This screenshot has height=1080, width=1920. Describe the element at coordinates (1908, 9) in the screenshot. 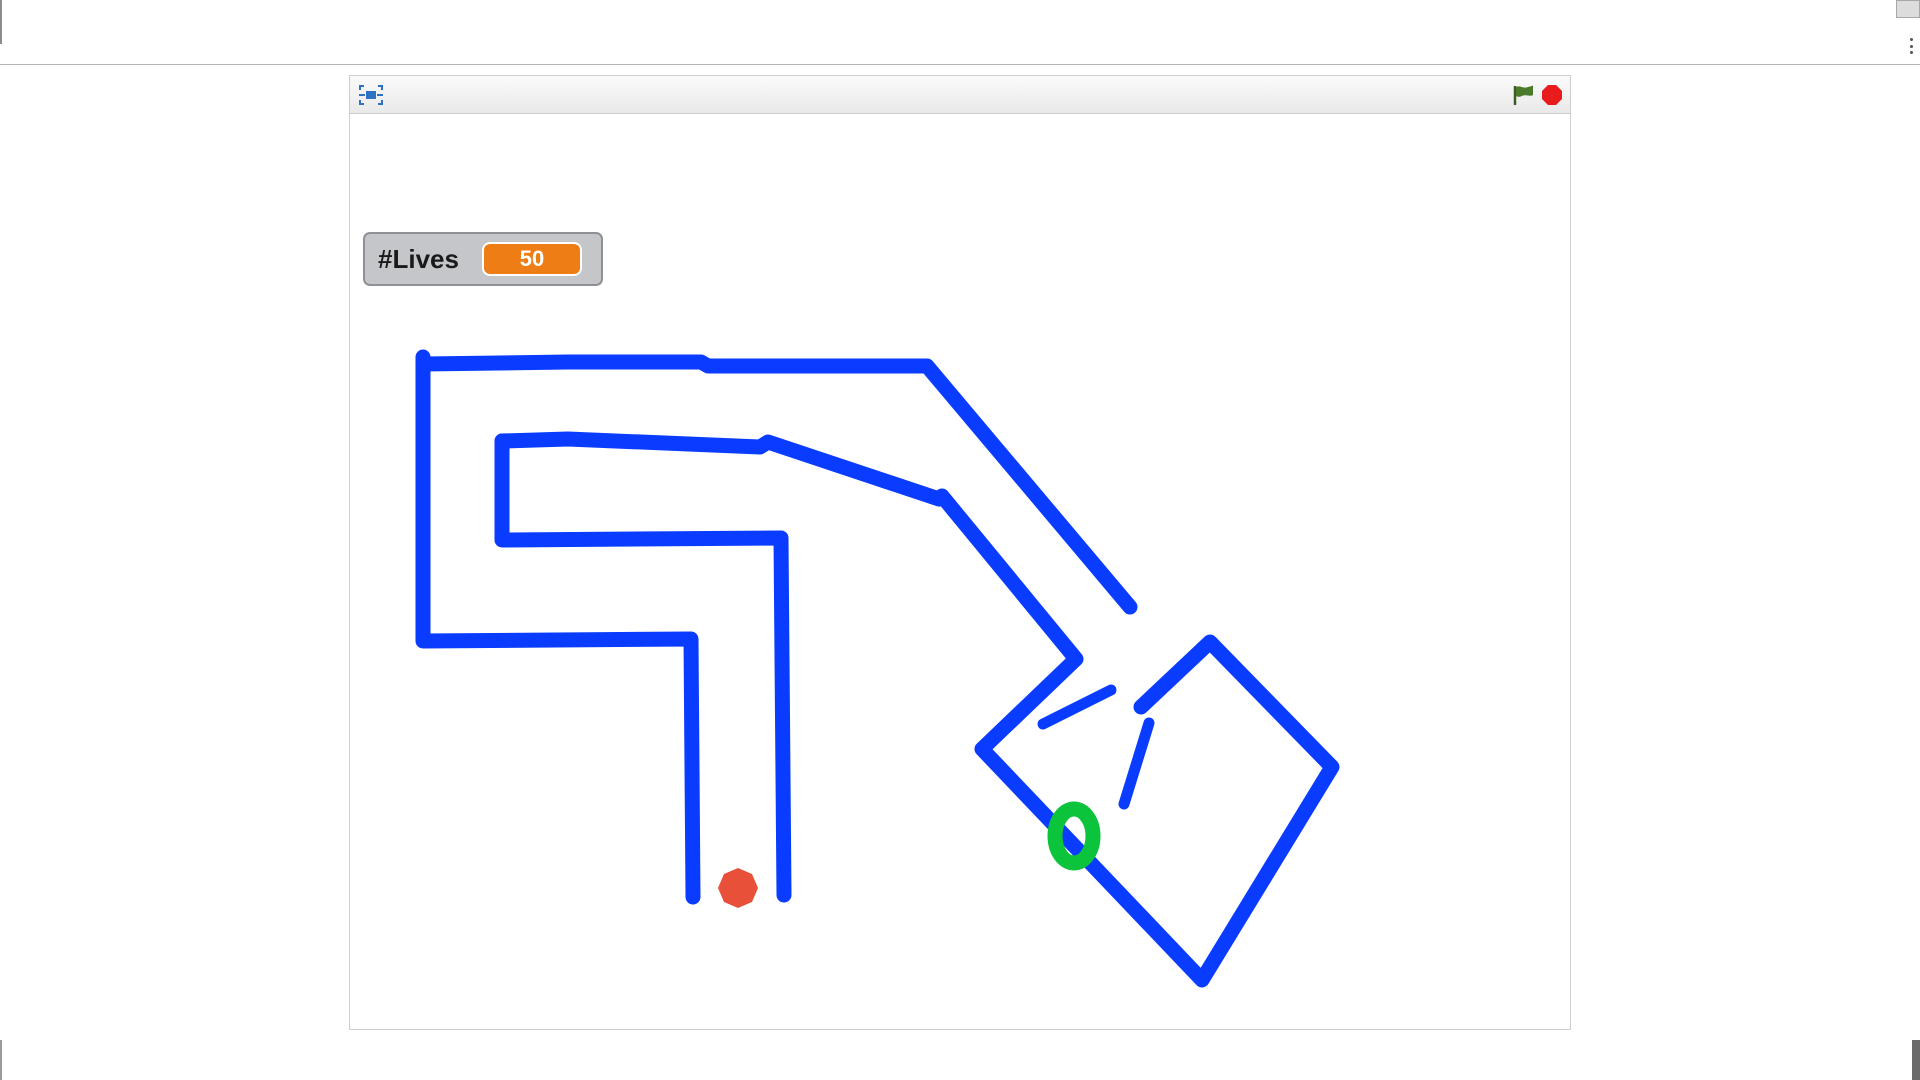

I see `scrollbar-thumb` at that location.